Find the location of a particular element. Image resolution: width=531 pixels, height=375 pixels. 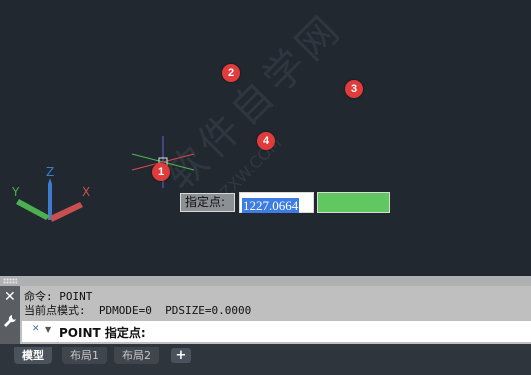

add-layout-button: + is located at coordinates (181, 355).